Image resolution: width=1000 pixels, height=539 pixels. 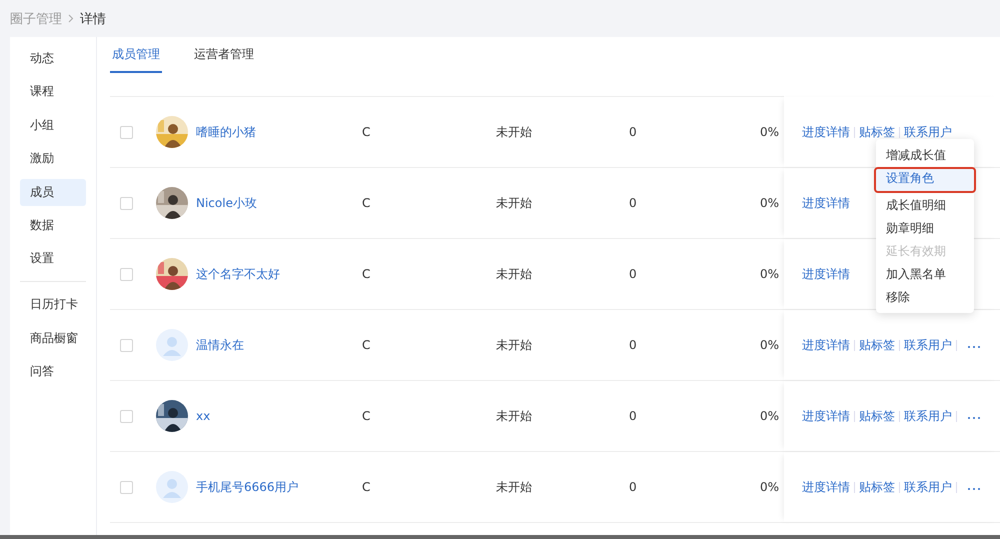 I want to click on member-name-link: xx, so click(x=279, y=416).